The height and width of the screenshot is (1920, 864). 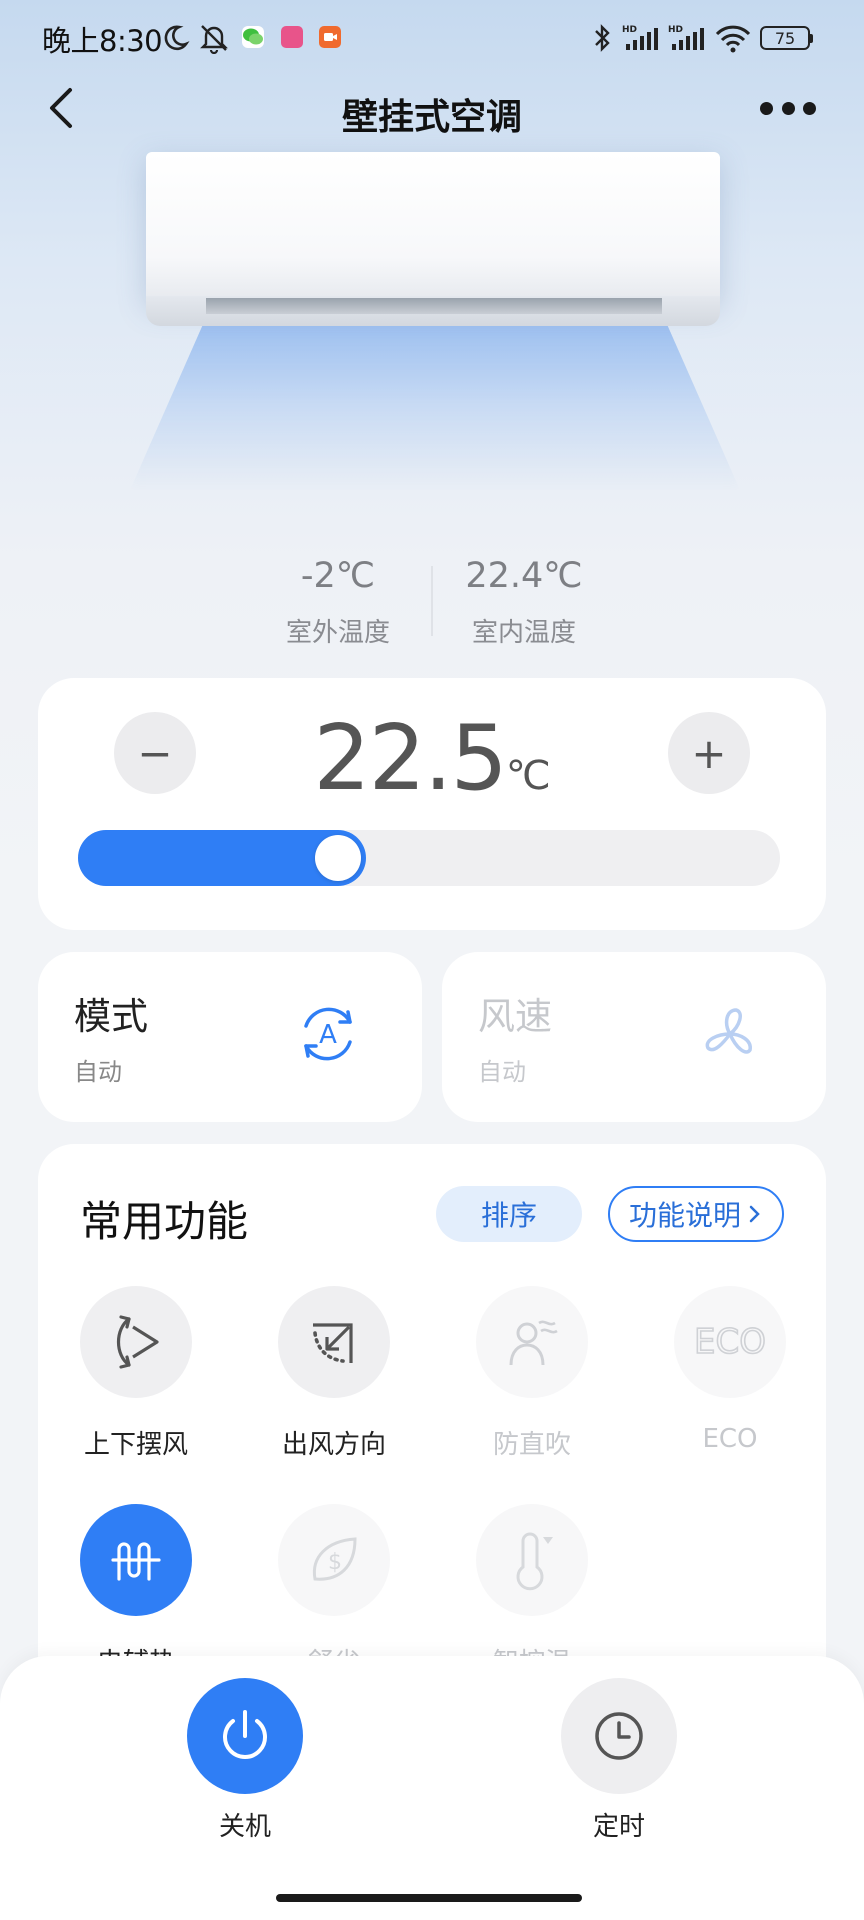 What do you see at coordinates (730, 1439) in the screenshot?
I see `function-label: ECO` at bounding box center [730, 1439].